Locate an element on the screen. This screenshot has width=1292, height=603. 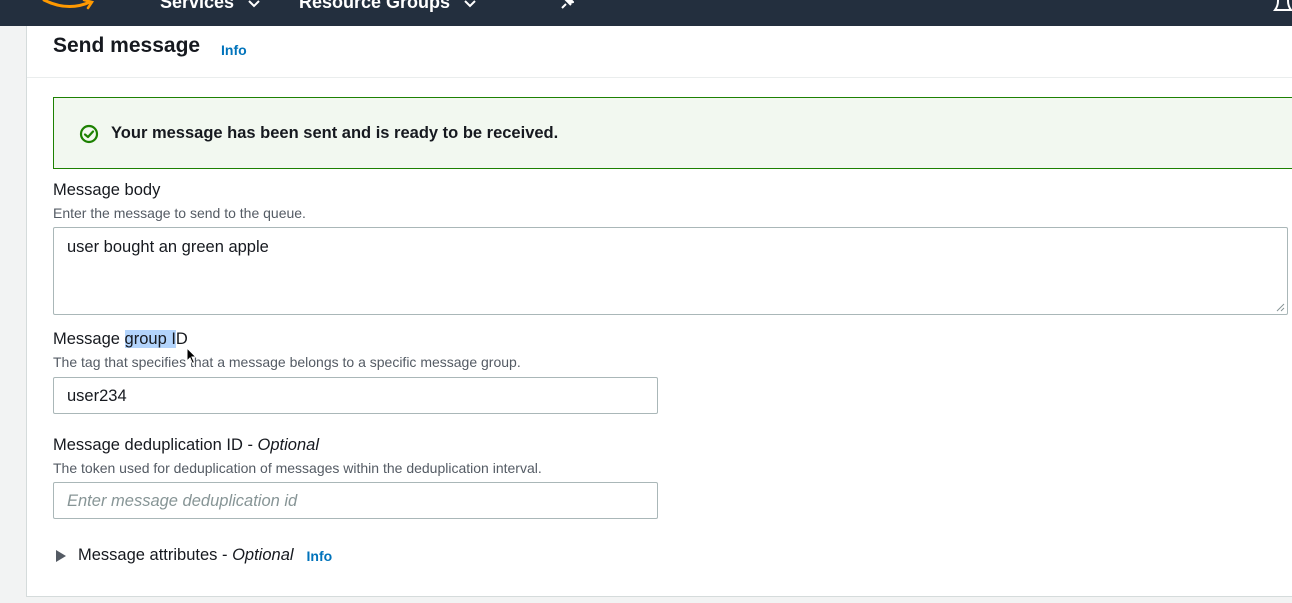
top-navigation-bar: Services Resource Groups is located at coordinates (646, 13).